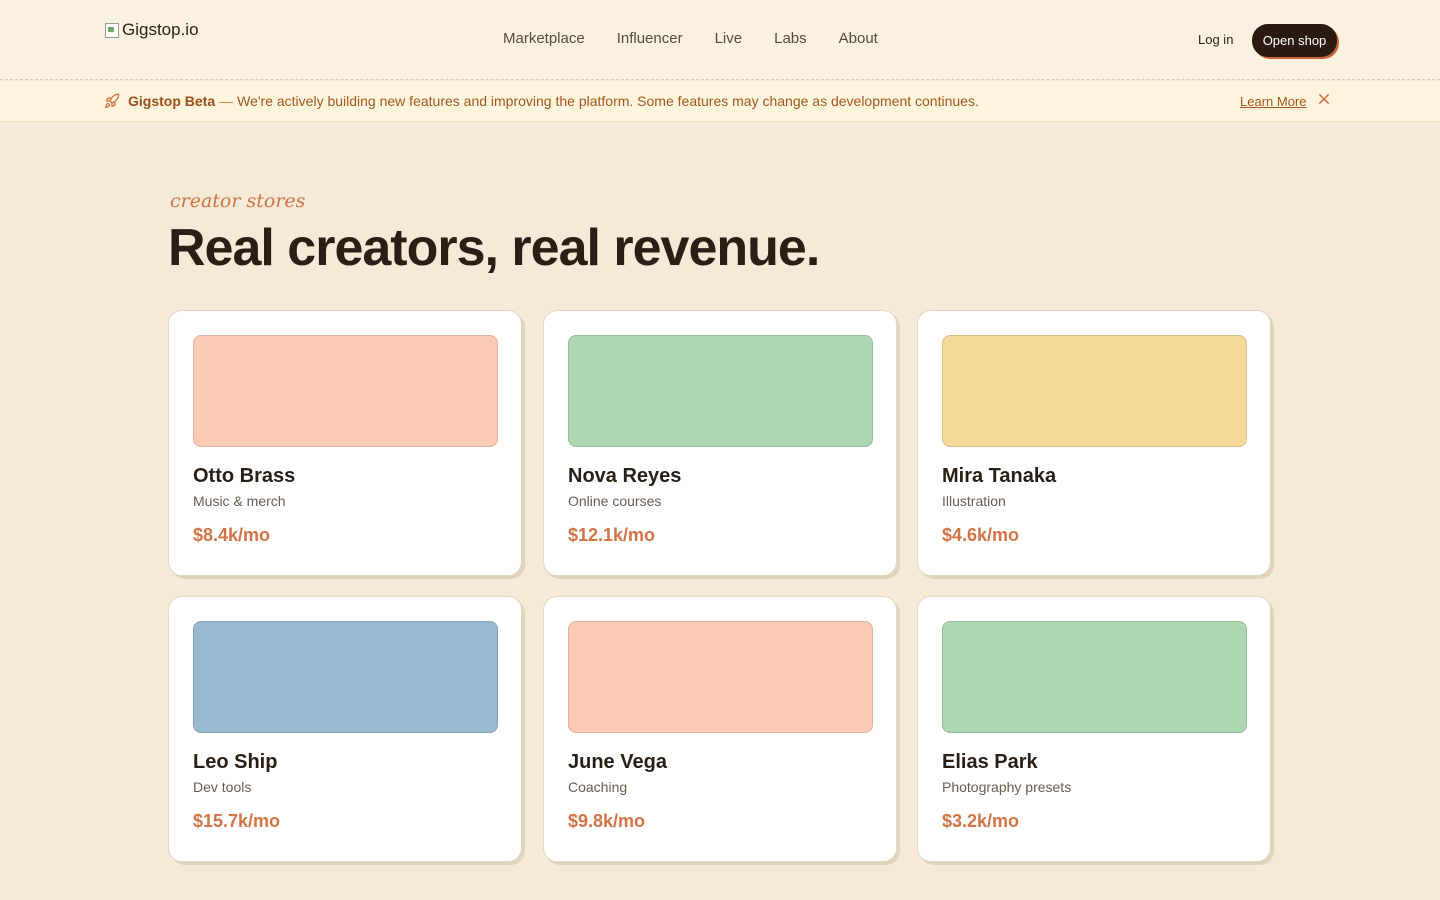  I want to click on creator-card: Mira Tanaka Illustration $4.6k/mo, so click(1094, 443).